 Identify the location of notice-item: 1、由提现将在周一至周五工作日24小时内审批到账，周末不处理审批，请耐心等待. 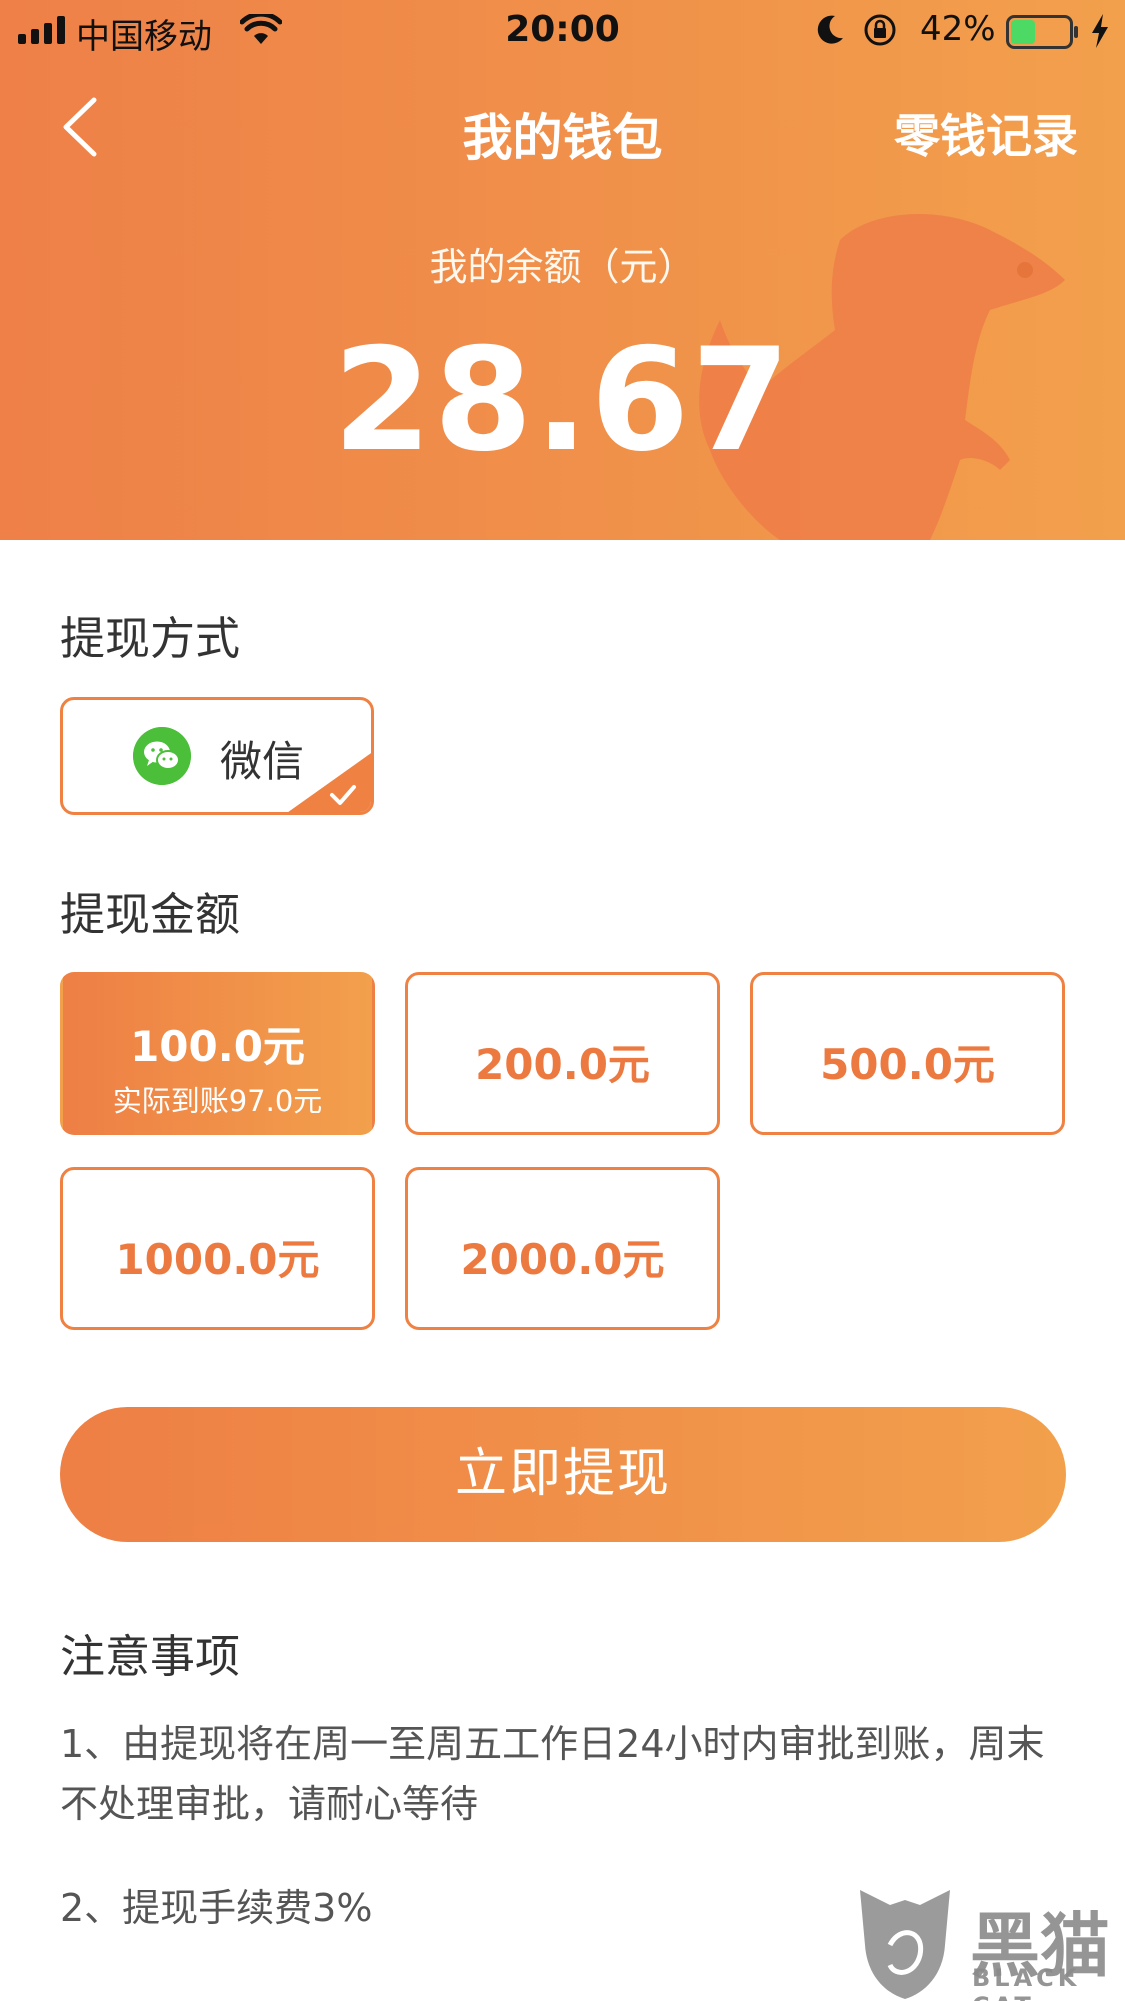
(552, 1774).